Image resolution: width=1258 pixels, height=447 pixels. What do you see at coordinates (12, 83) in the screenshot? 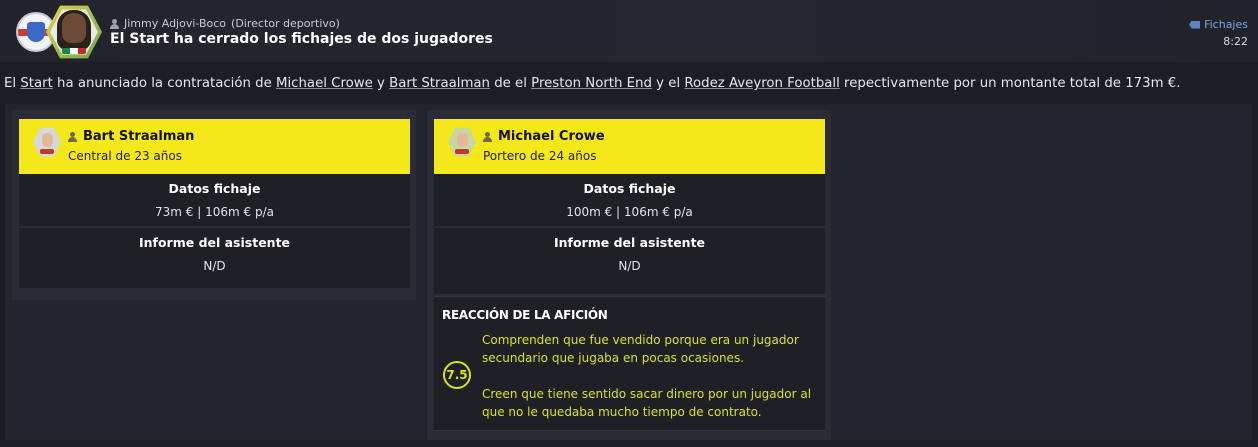
I see `body-text: El` at bounding box center [12, 83].